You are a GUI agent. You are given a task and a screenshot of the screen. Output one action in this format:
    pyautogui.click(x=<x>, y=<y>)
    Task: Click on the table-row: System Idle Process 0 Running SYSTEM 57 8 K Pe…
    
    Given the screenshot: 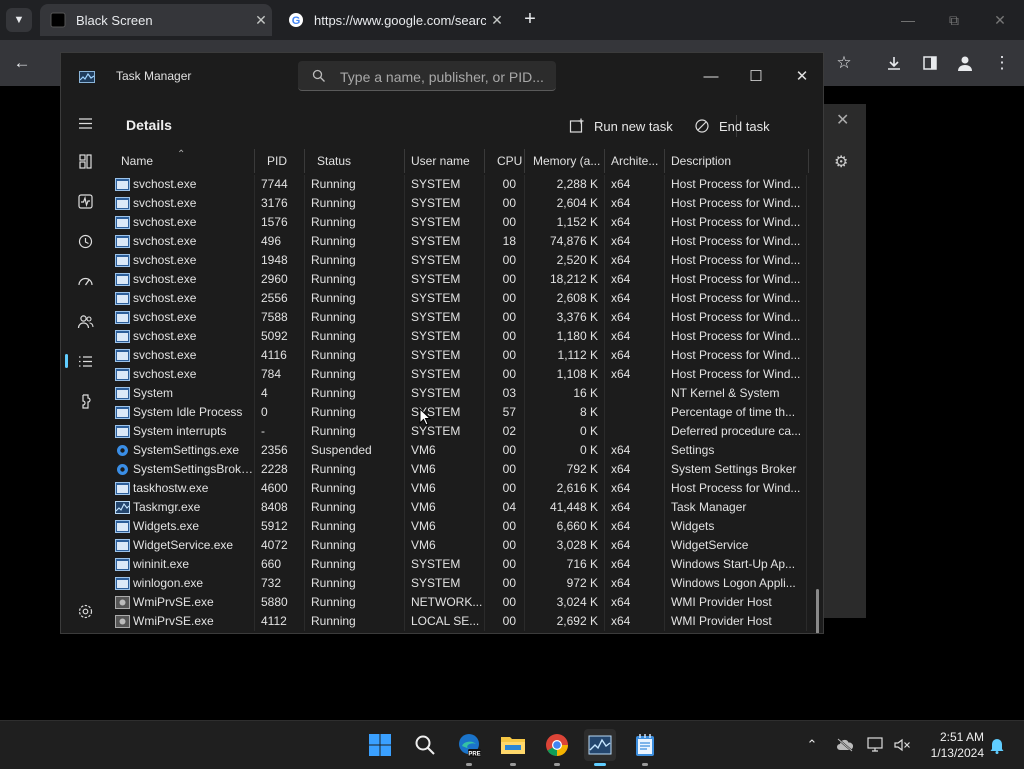 What is the action you would take?
    pyautogui.click(x=459, y=412)
    